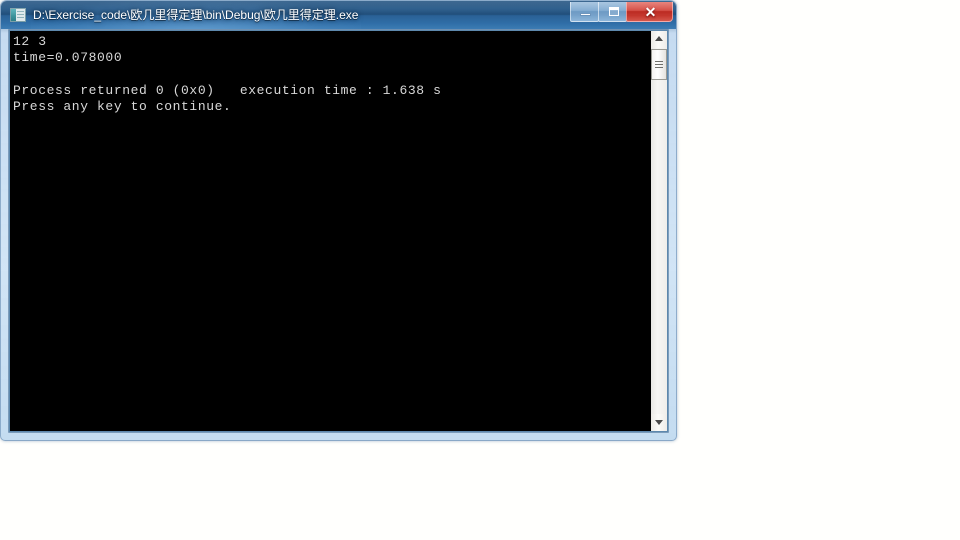 Image resolution: width=960 pixels, height=540 pixels. I want to click on scrollbar-down-button, so click(659, 422).